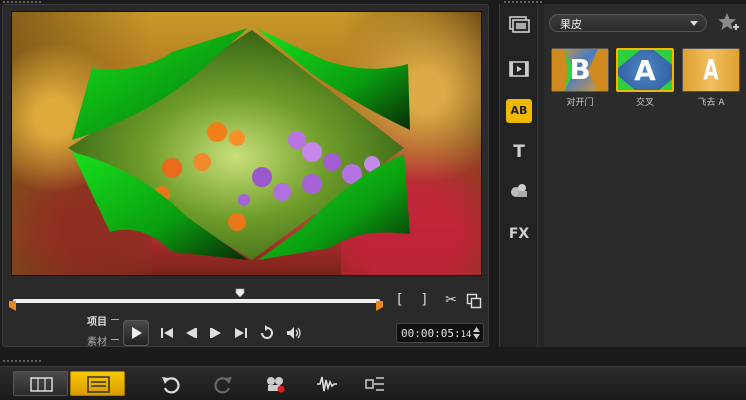 This screenshot has width=746, height=400. I want to click on graphic-icon, so click(519, 190).